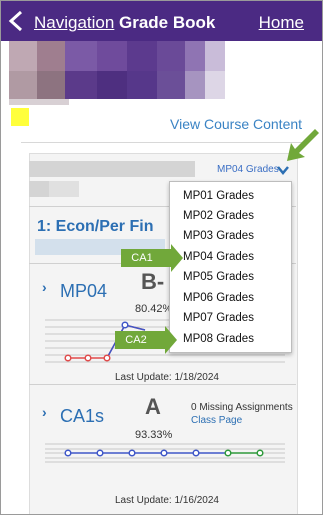 This screenshot has height=515, width=323. Describe the element at coordinates (303, 145) in the screenshot. I see `pointer-arrow-icon` at that location.